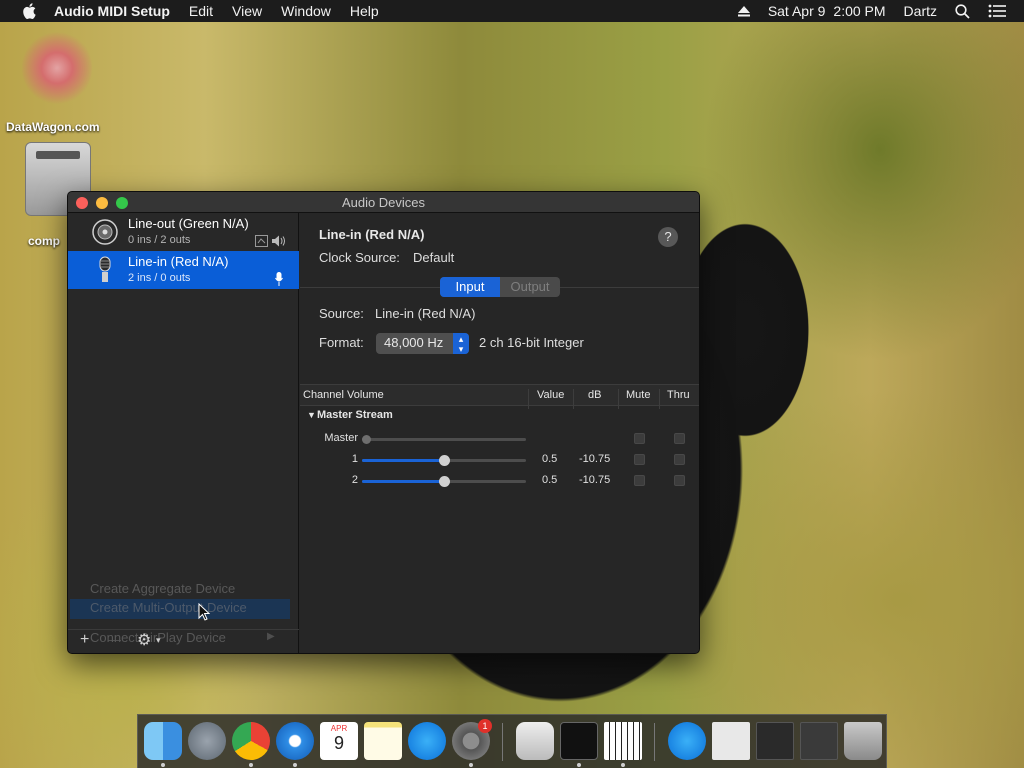  What do you see at coordinates (295, 741) in the screenshot?
I see `safari-icon` at bounding box center [295, 741].